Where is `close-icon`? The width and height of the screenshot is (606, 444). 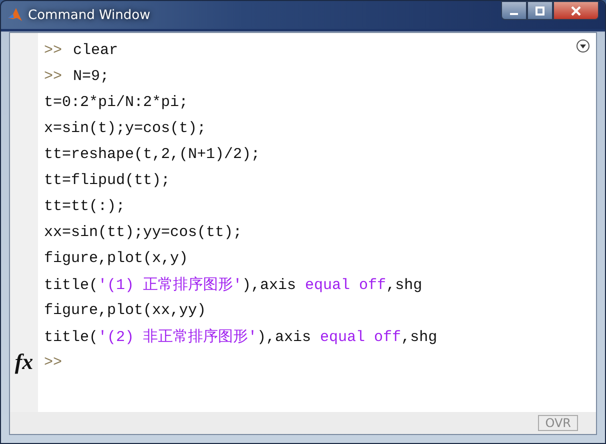 close-icon is located at coordinates (576, 11).